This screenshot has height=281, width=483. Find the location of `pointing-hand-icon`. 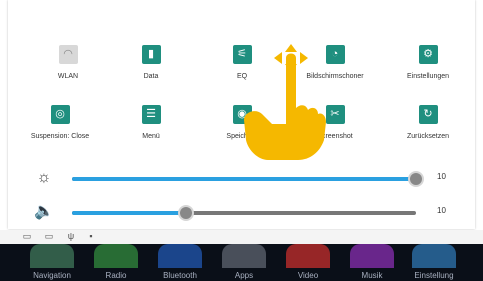

pointing-hand-icon is located at coordinates (285, 106).